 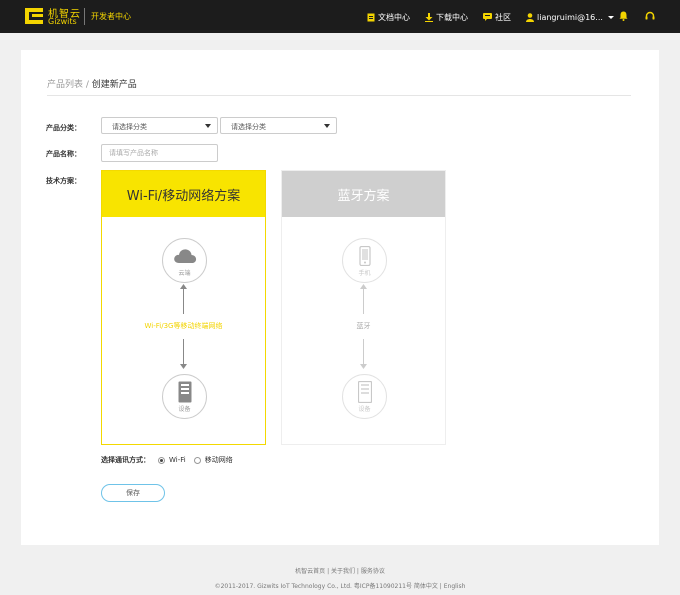 What do you see at coordinates (184, 273) in the screenshot?
I see `cloud-node-label: 云端` at bounding box center [184, 273].